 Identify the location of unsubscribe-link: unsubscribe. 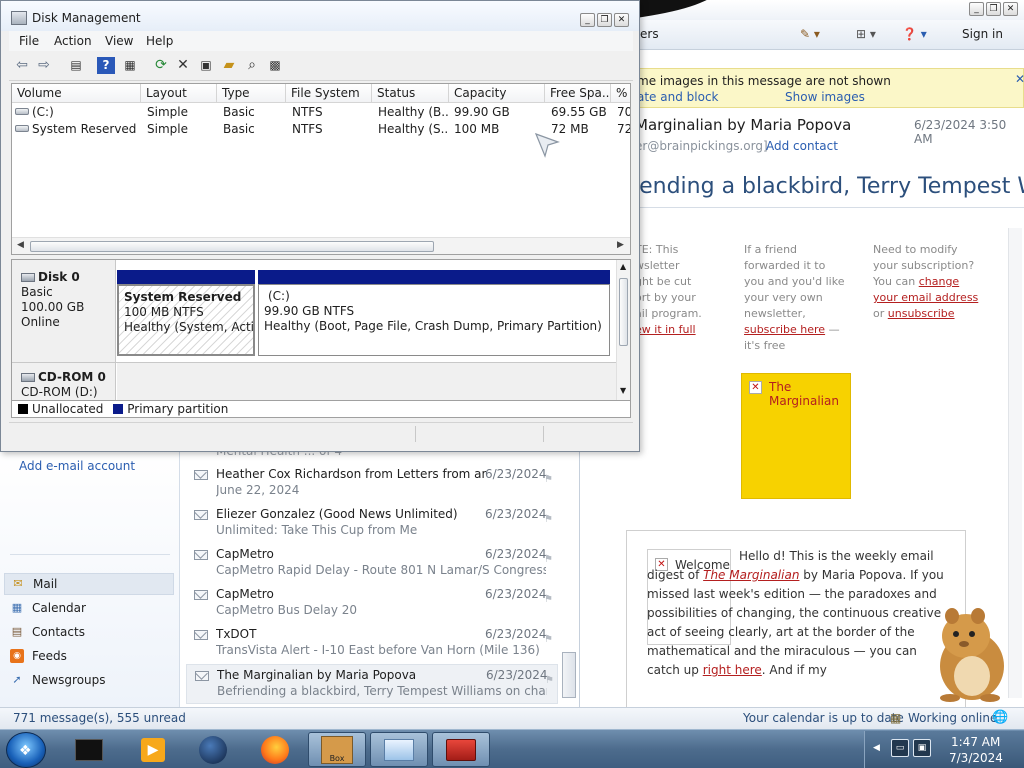
(921, 313).